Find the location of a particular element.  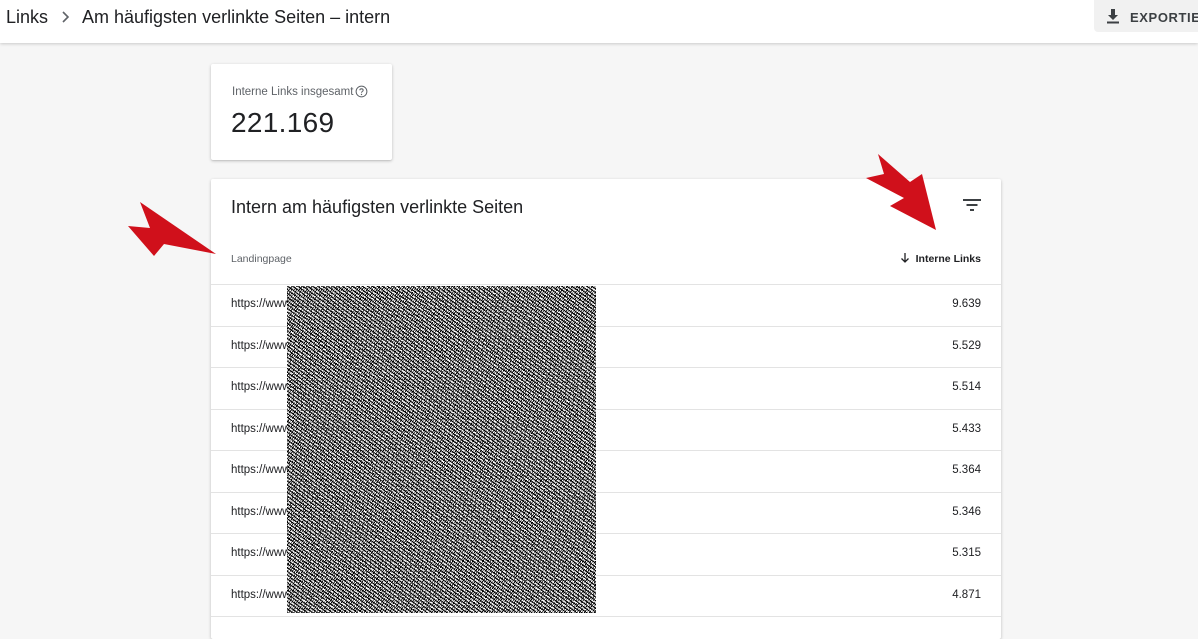

row-internal-links: 5.514 is located at coordinates (966, 387).